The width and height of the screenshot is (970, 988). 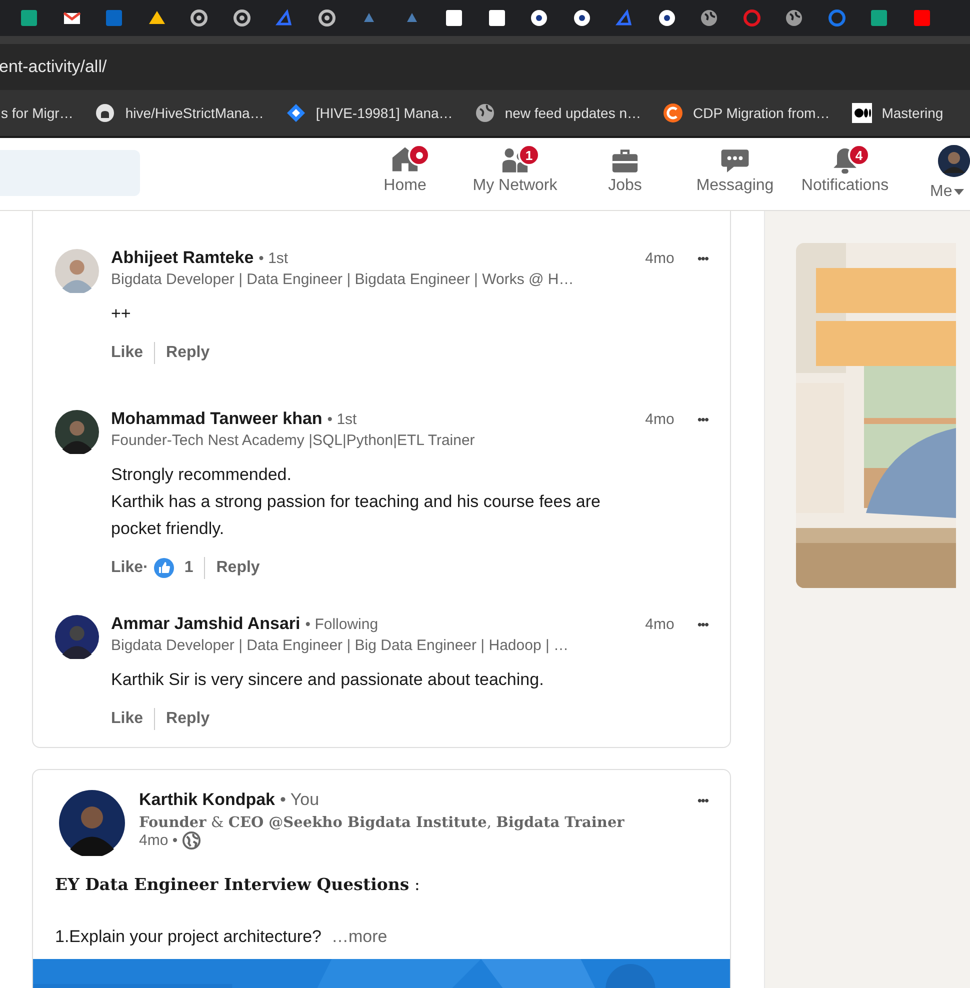 I want to click on commenter-headline: Founder-Tech Nest Academy |SQL|Python|ETL Trainer, so click(x=293, y=440).